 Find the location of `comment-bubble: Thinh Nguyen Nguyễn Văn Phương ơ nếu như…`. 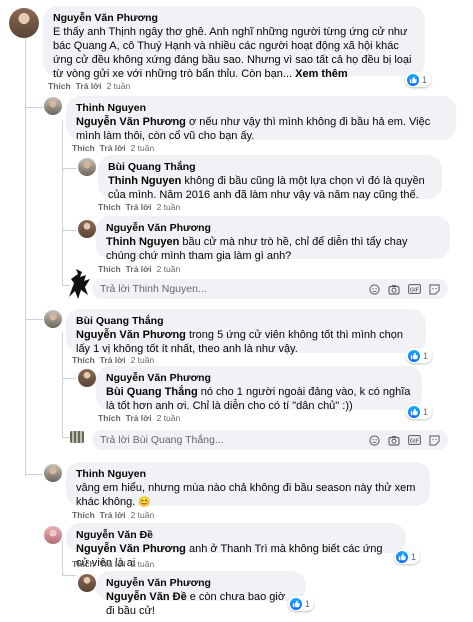

comment-bubble: Thinh Nguyen Nguyễn Văn Phương ơ nếu như… is located at coordinates (261, 119).